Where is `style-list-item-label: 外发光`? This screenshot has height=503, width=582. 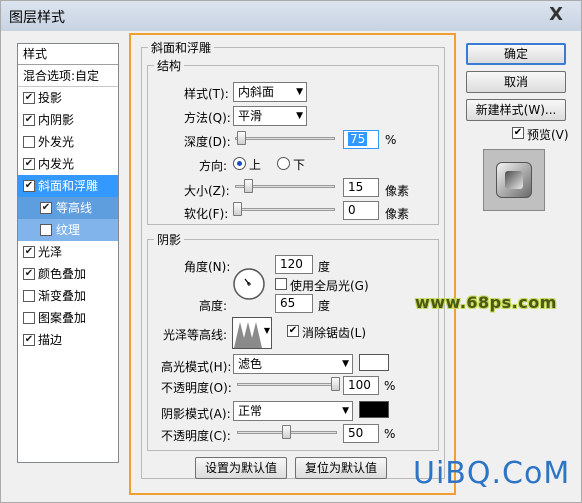
style-list-item-label: 外发光 is located at coordinates (56, 142).